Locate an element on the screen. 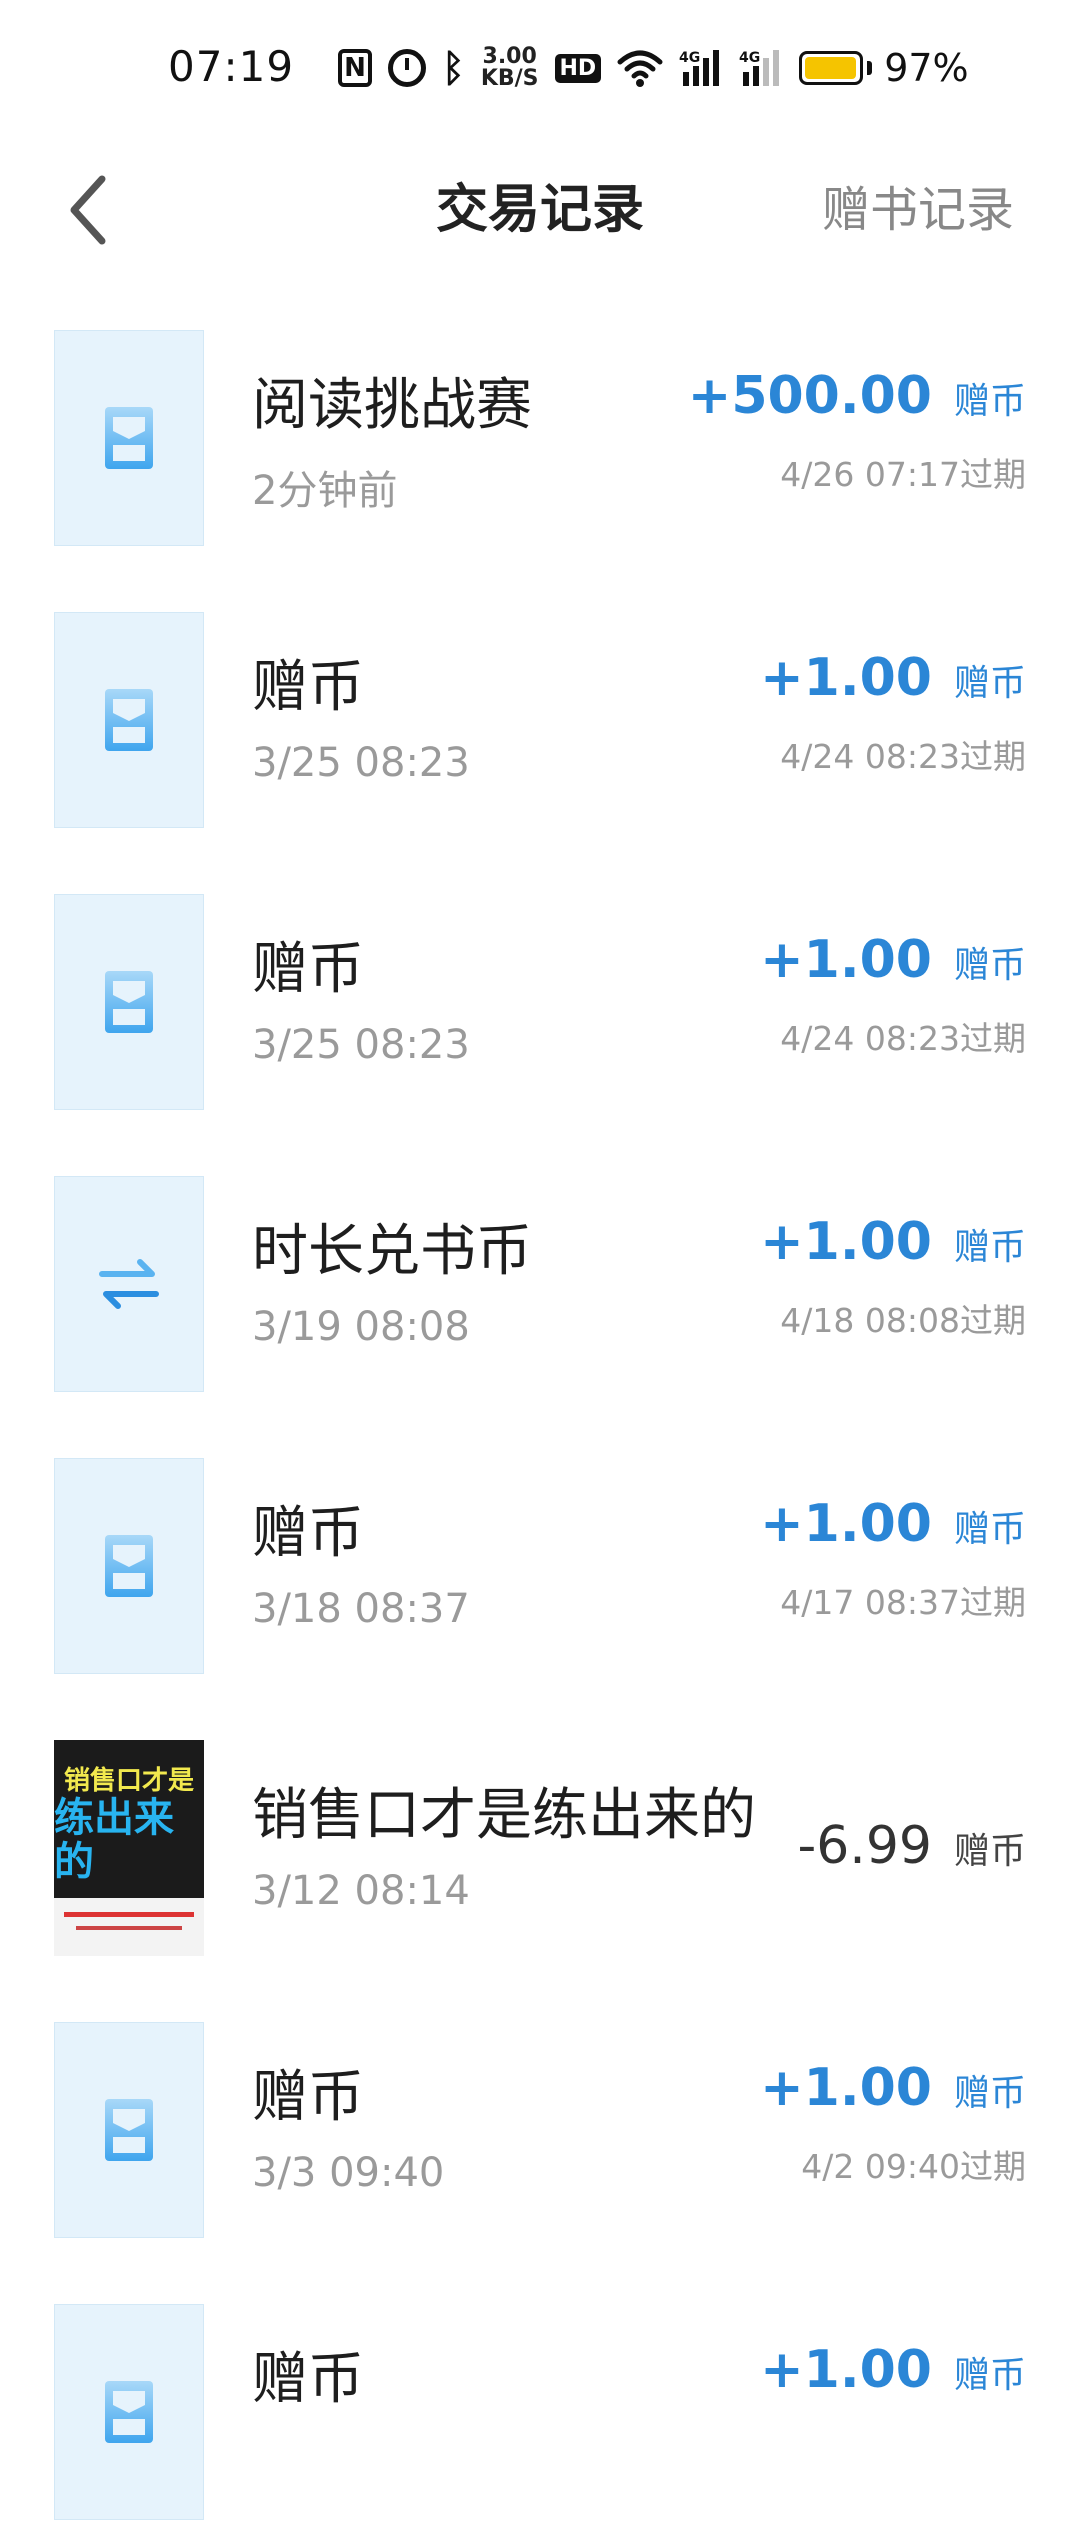 The image size is (1080, 2522). transaction-row: 赠币 3/3 09:40 +1.00 赠币 4/2 09:40过期 is located at coordinates (540, 2131).